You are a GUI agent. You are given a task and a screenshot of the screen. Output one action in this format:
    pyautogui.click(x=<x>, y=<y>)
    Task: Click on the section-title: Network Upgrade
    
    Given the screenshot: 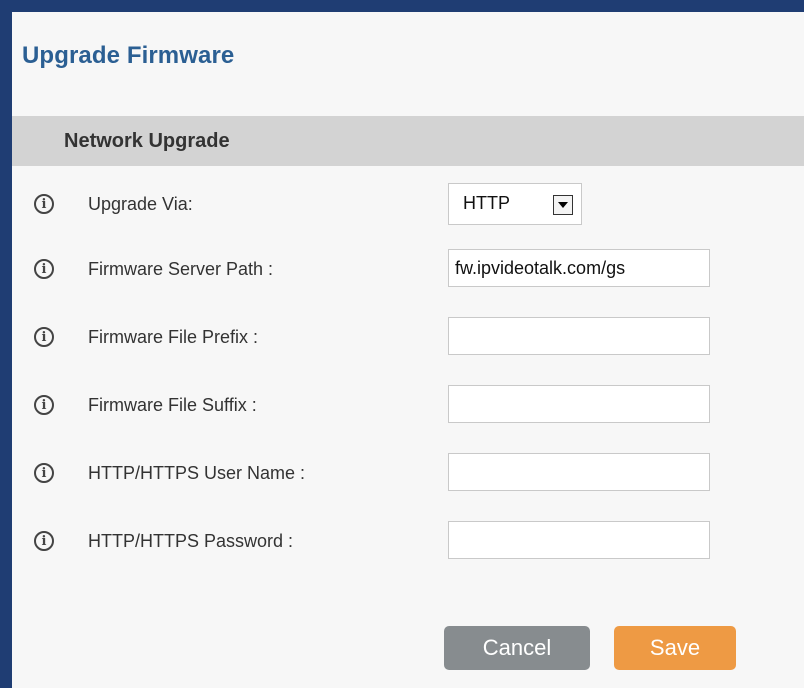 What is the action you would take?
    pyautogui.click(x=147, y=141)
    